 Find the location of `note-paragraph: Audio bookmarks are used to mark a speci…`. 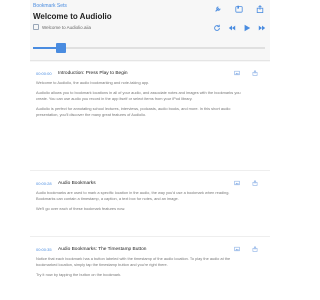

note-paragraph: Audio bookmarks are used to mark a speci… is located at coordinates (133, 195).